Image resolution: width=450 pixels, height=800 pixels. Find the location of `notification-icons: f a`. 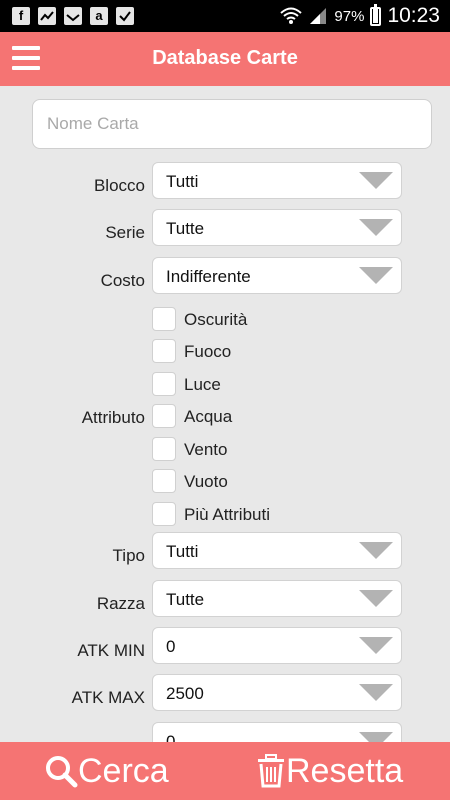

notification-icons: f a is located at coordinates (73, 16).